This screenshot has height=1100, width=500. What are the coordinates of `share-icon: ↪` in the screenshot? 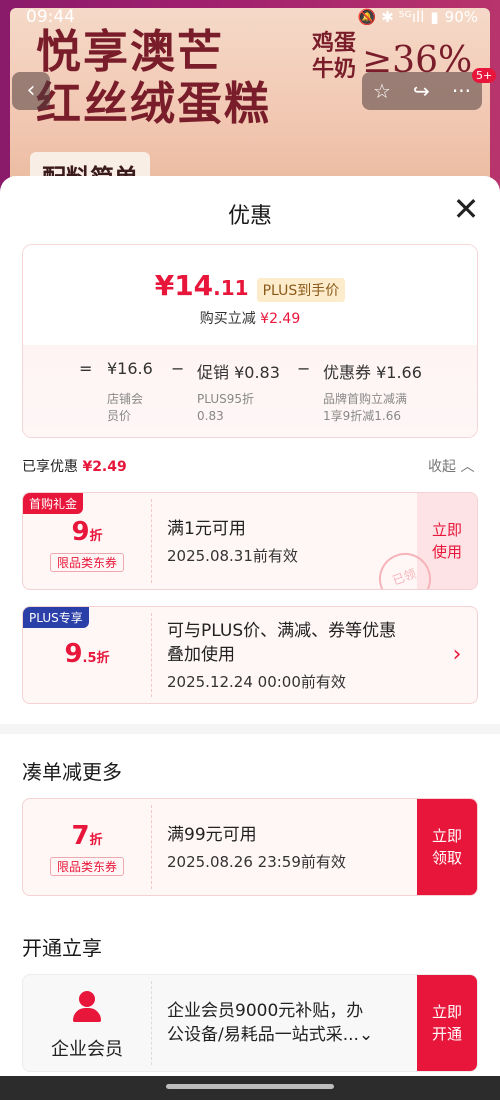 It's located at (421, 91).